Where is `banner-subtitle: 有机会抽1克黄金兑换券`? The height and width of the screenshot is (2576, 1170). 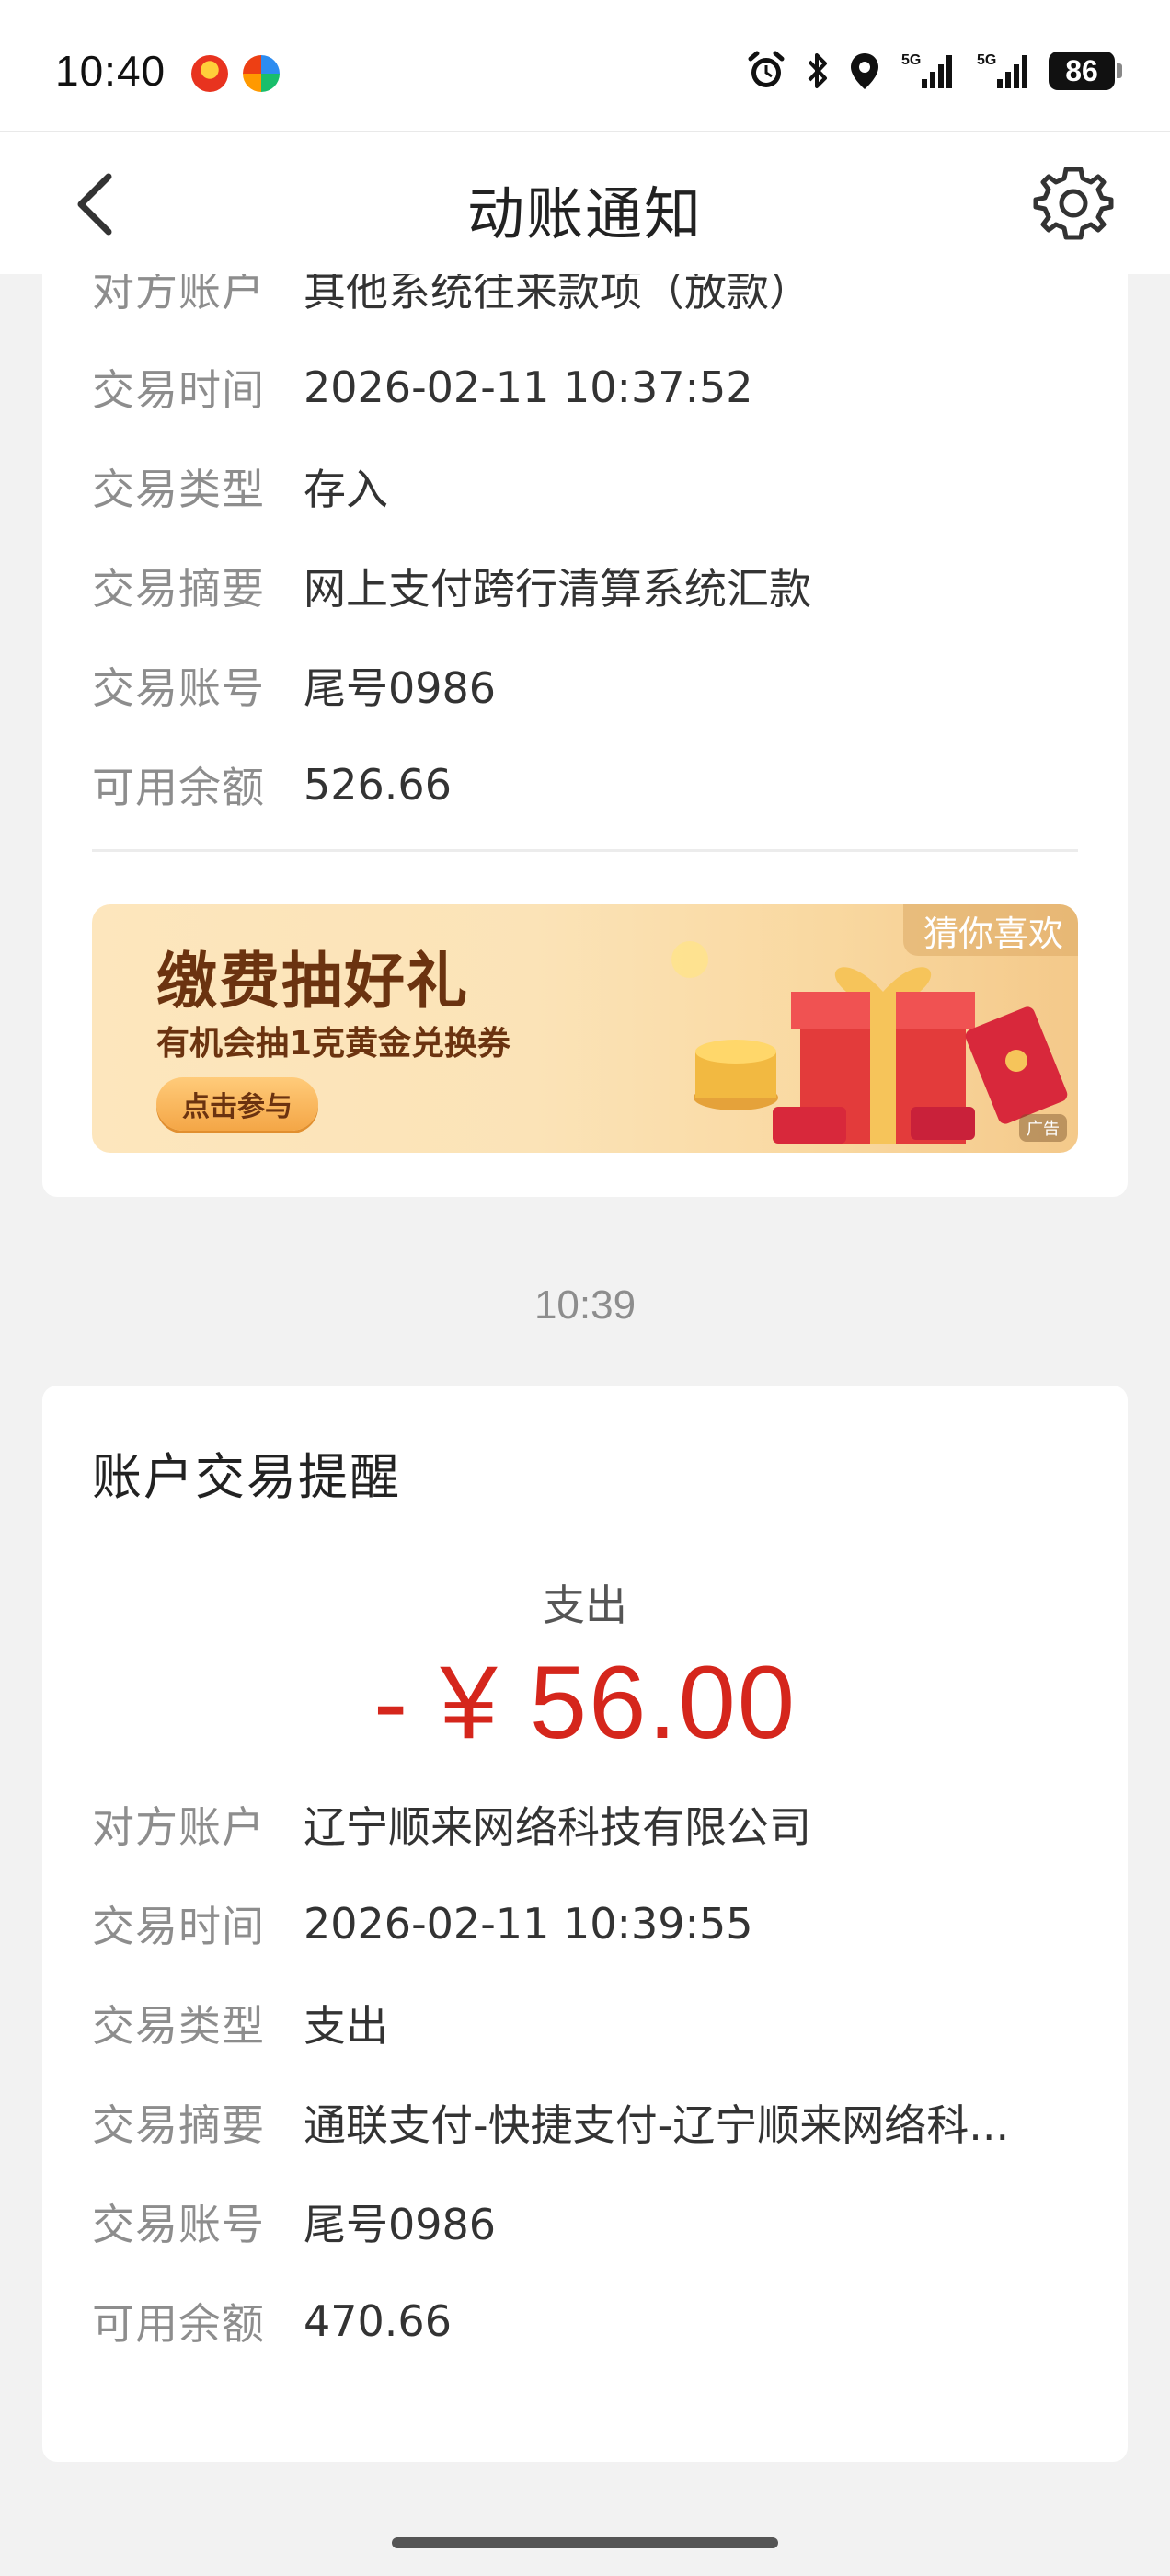 banner-subtitle: 有机会抽1克黄金兑换券 is located at coordinates (333, 1044).